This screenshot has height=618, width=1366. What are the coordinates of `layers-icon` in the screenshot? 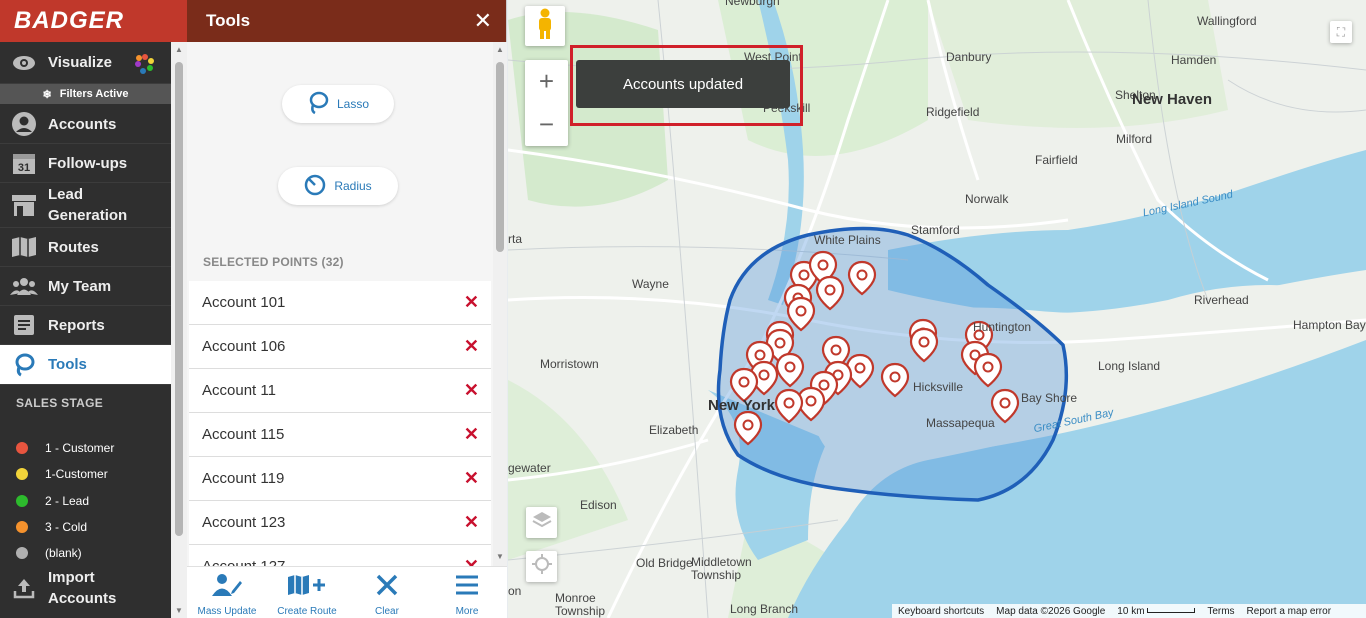 It's located at (542, 522).